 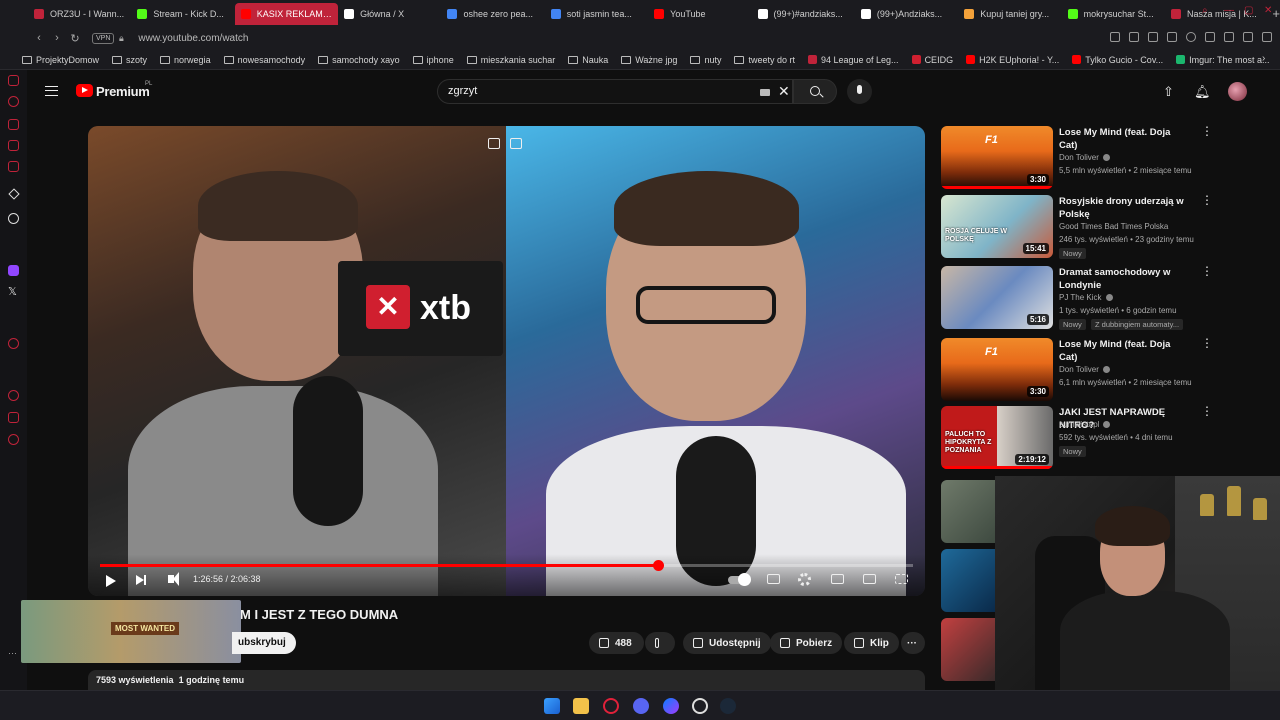 What do you see at coordinates (660, 643) in the screenshot?
I see `dislike-button` at bounding box center [660, 643].